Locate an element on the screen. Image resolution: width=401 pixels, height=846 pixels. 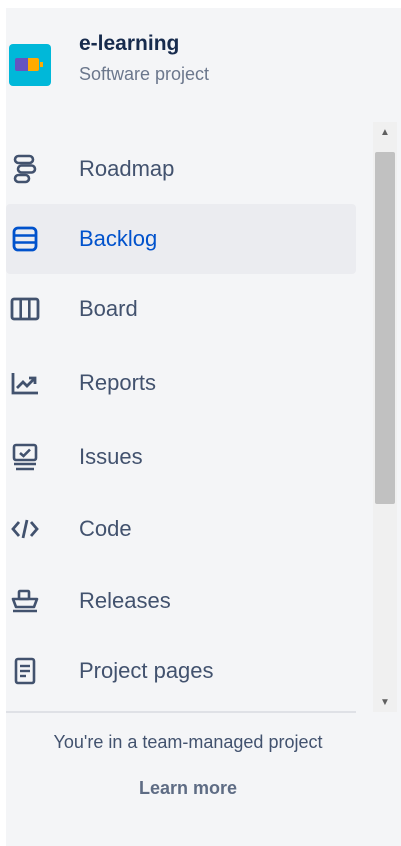
sidebar-item-label: Project pages is located at coordinates (146, 670).